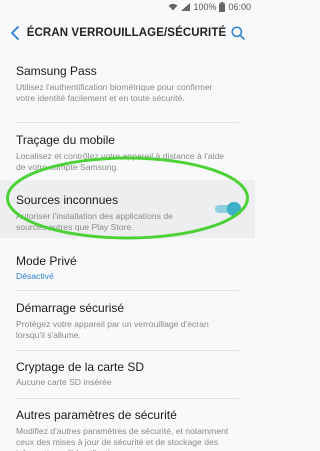  What do you see at coordinates (205, 7) in the screenshot?
I see `battery-percent: 100%` at bounding box center [205, 7].